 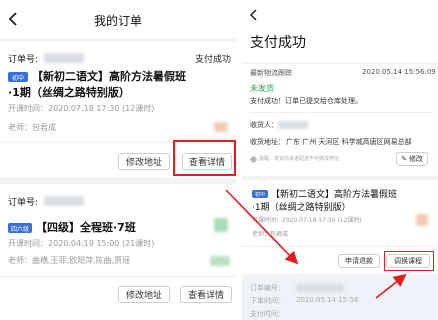 I want to click on refund-button: 申请退款, so click(x=359, y=261).